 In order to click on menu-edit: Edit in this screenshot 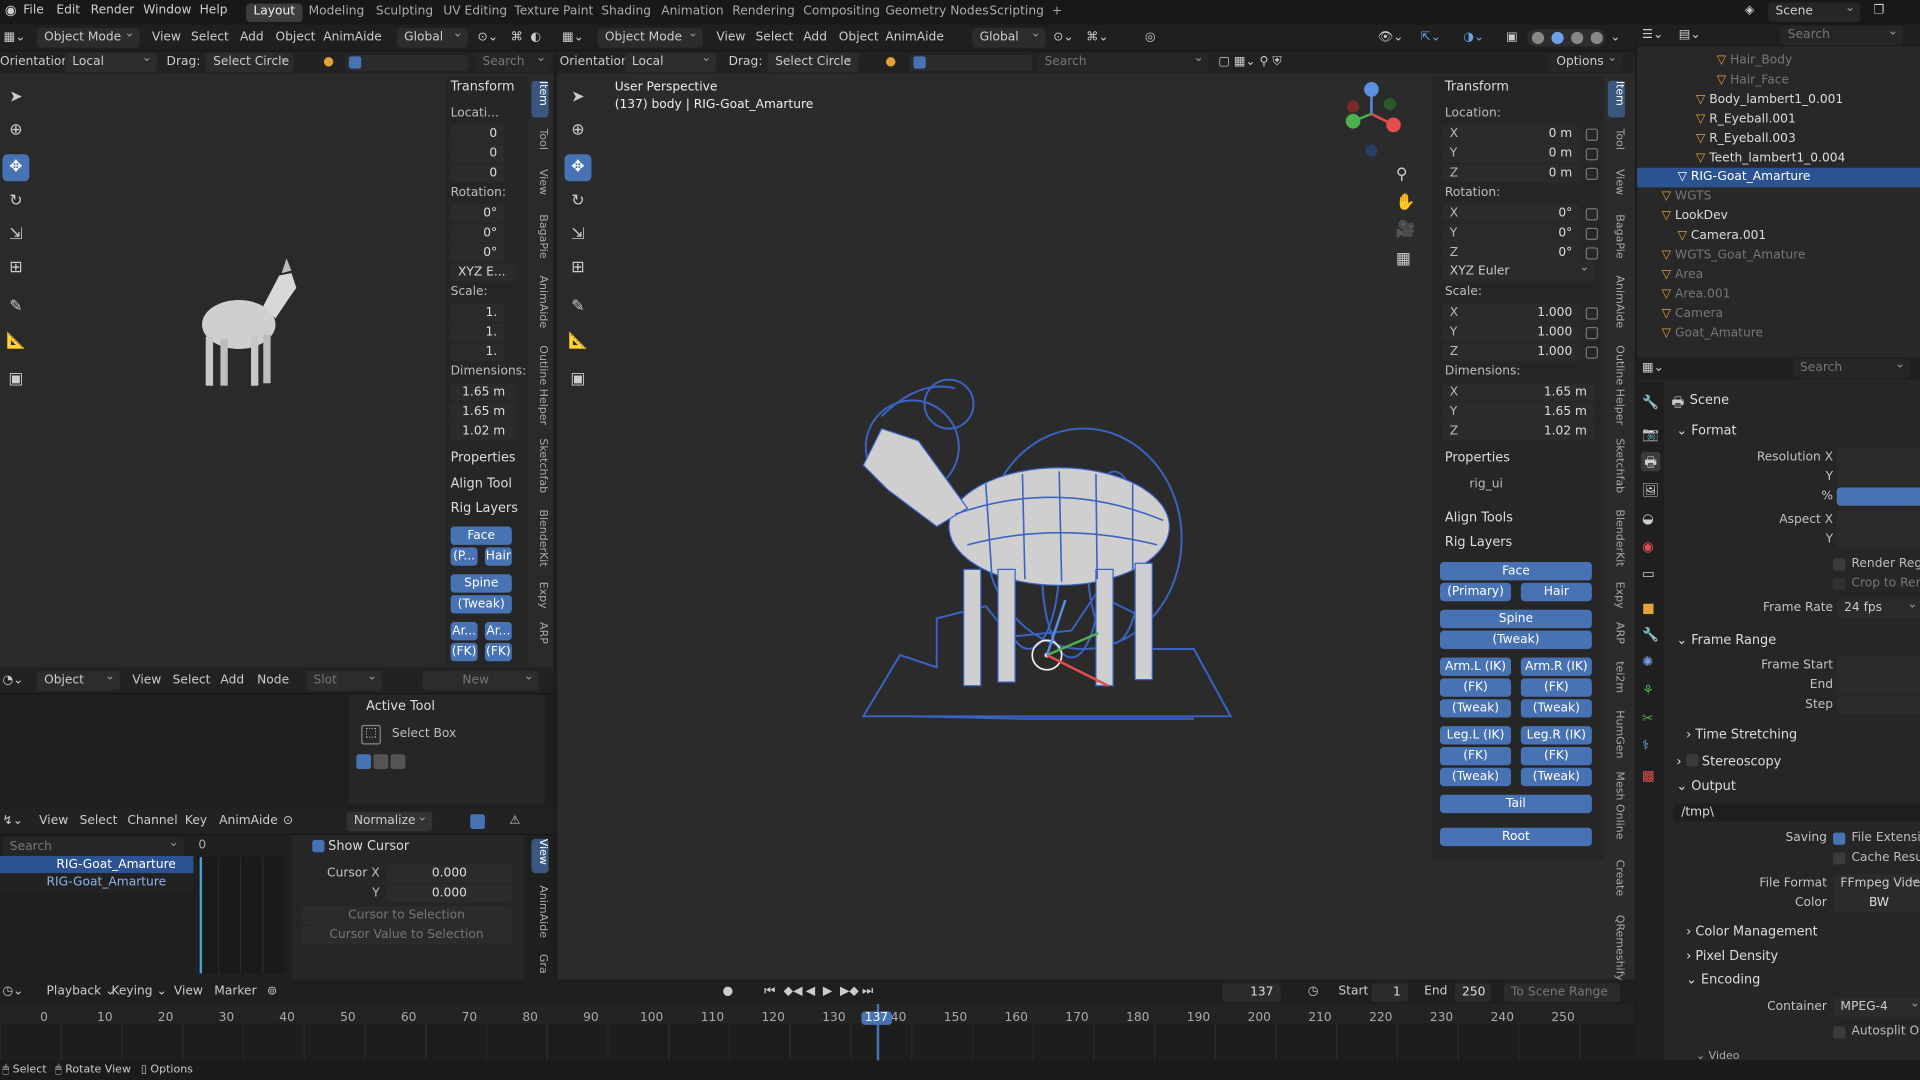, I will do `click(68, 10)`.